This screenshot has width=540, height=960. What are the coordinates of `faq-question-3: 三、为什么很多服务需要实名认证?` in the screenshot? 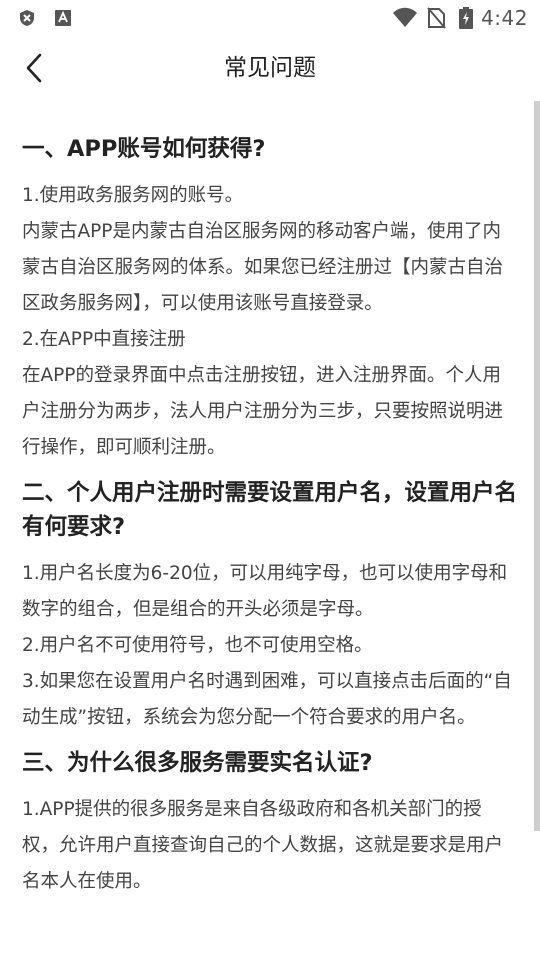 It's located at (197, 763).